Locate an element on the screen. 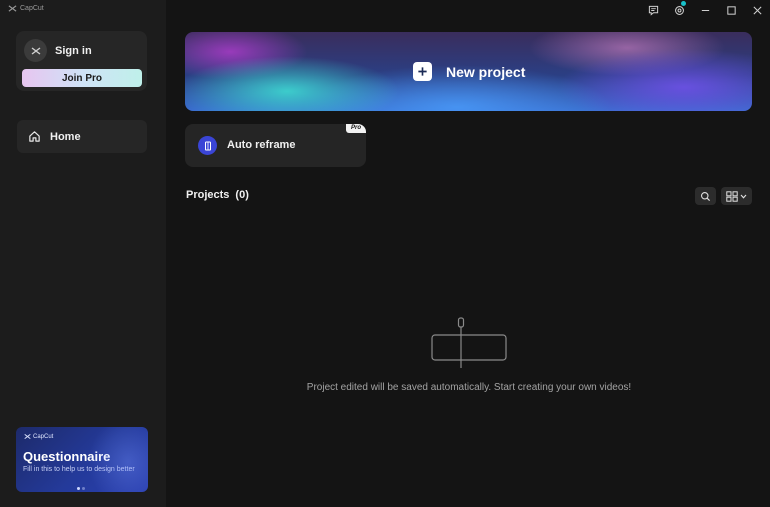  sidebar-item-label: Home is located at coordinates (65, 136).